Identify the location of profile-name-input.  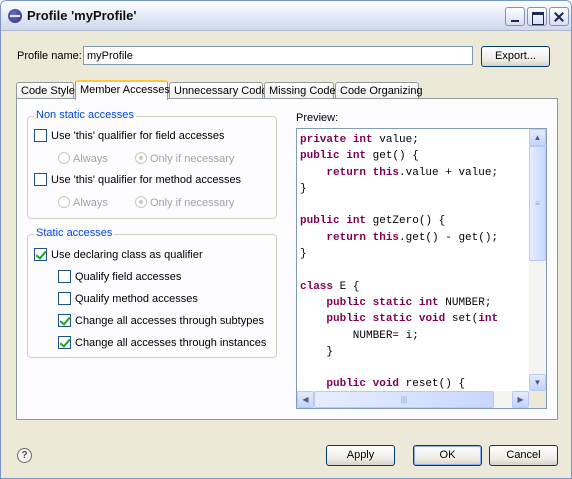
(278, 55).